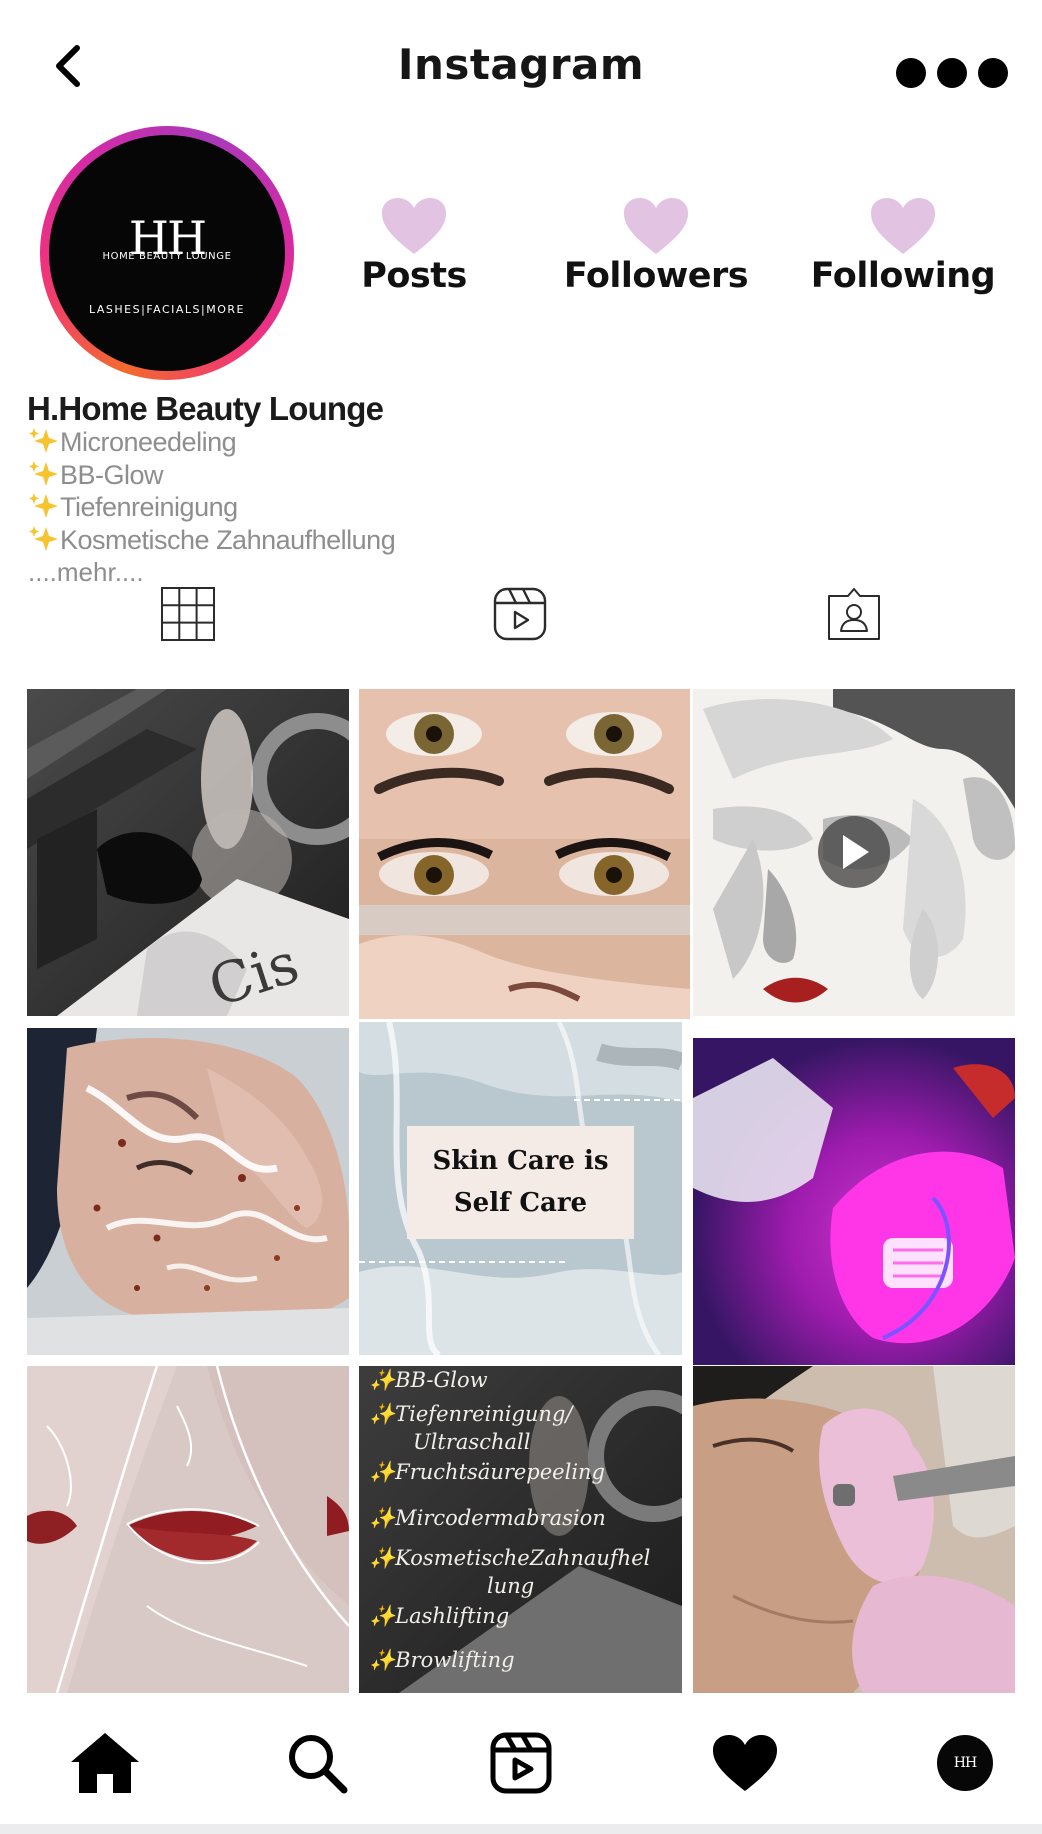 The image size is (1042, 1834). I want to click on nav-activity, so click(745, 1763).